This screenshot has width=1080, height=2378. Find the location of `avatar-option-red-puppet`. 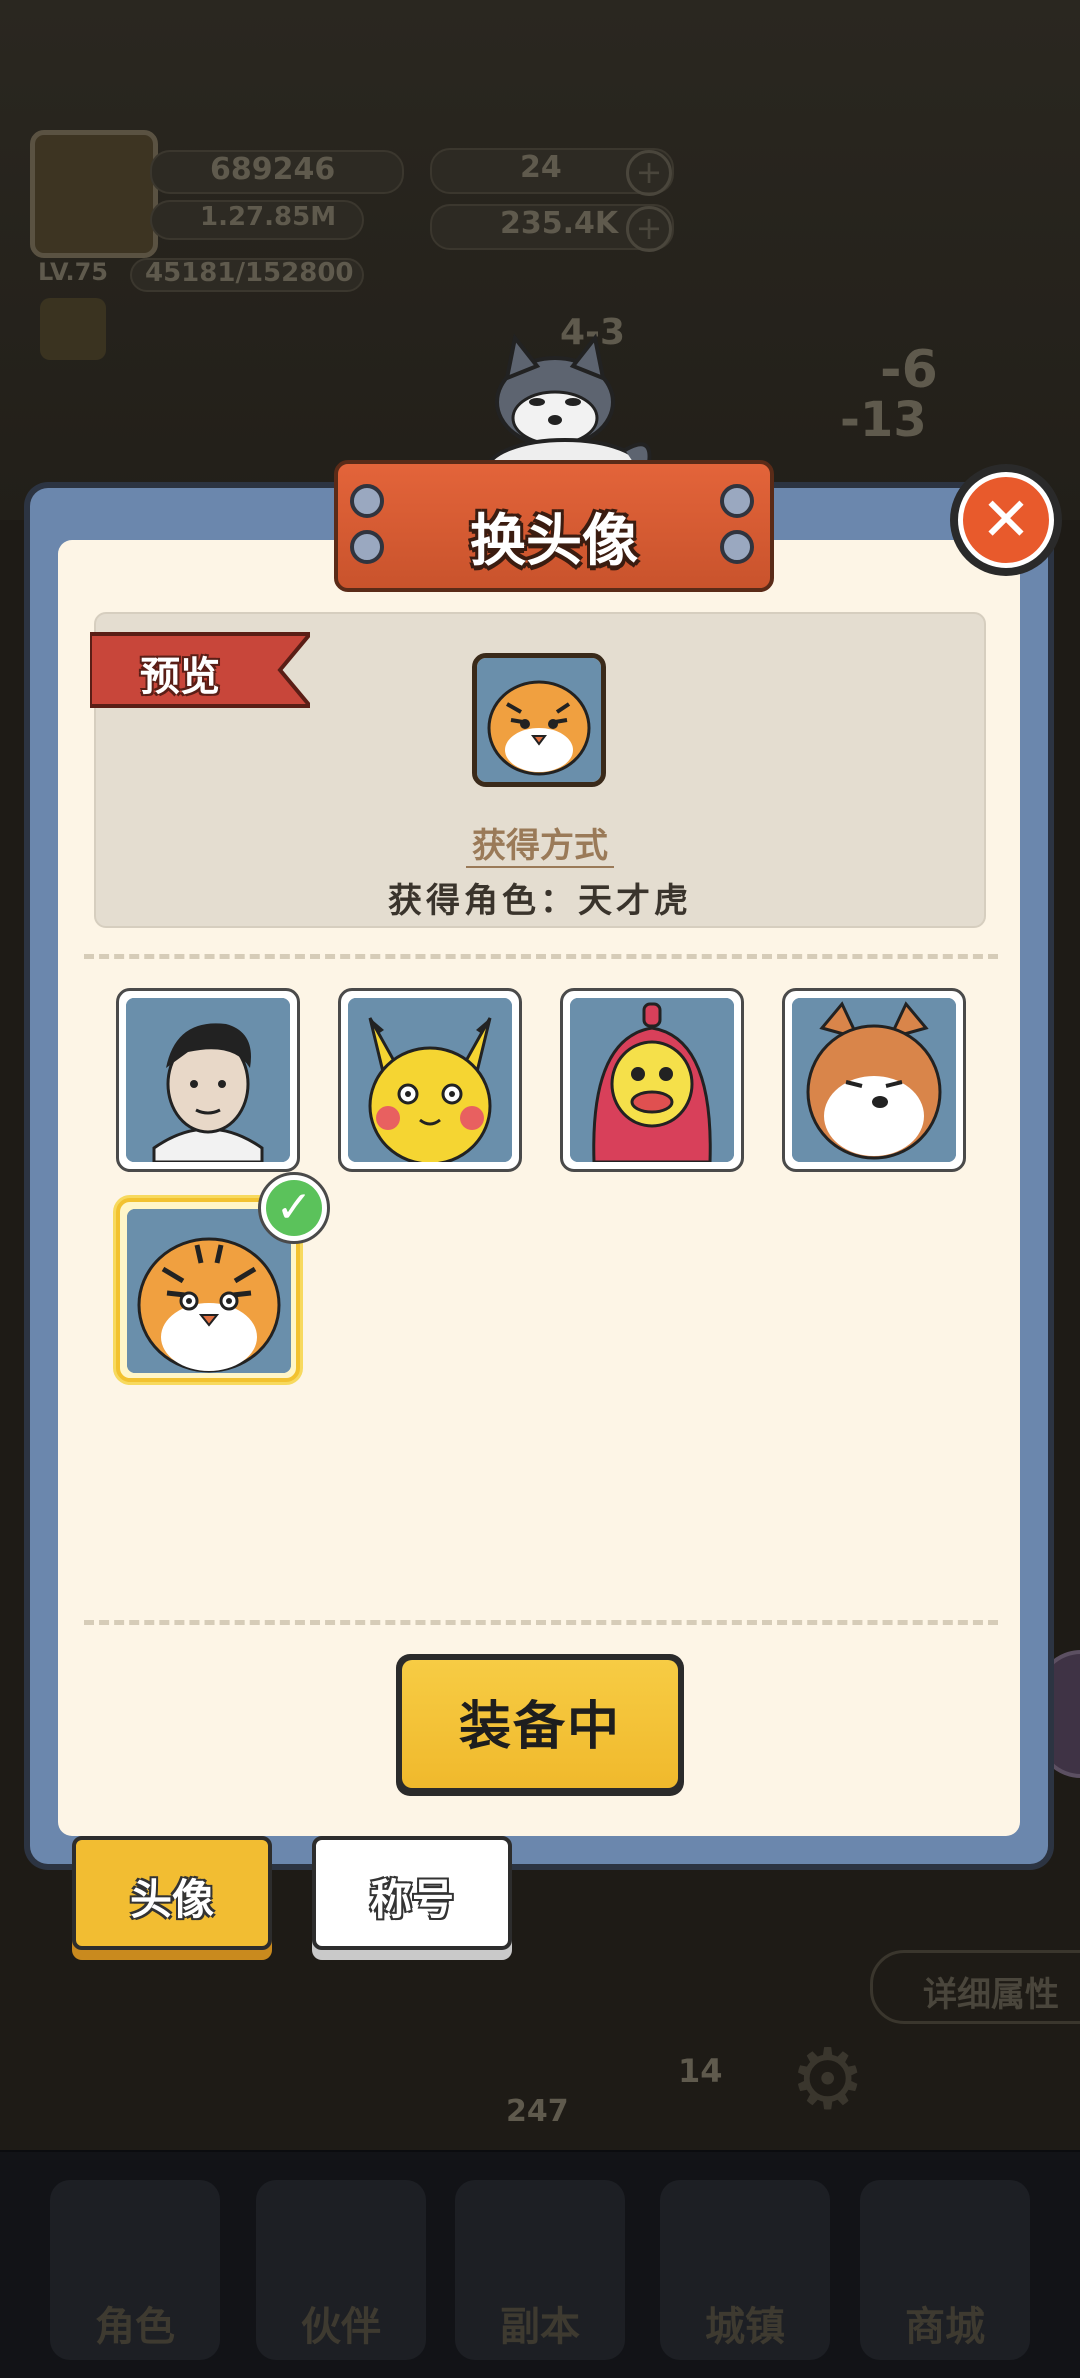

avatar-option-red-puppet is located at coordinates (652, 1080).